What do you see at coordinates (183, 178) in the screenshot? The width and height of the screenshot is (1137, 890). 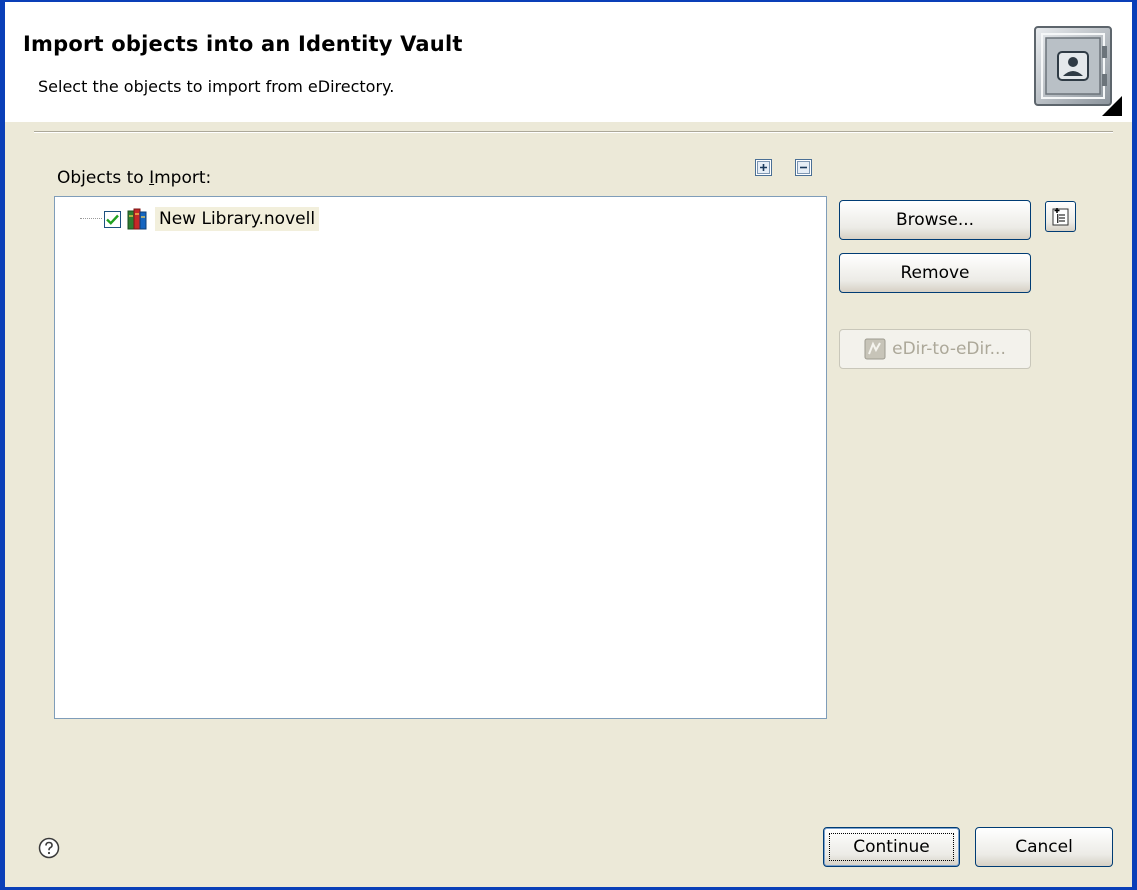 I see `label-text-suffix: mport:` at bounding box center [183, 178].